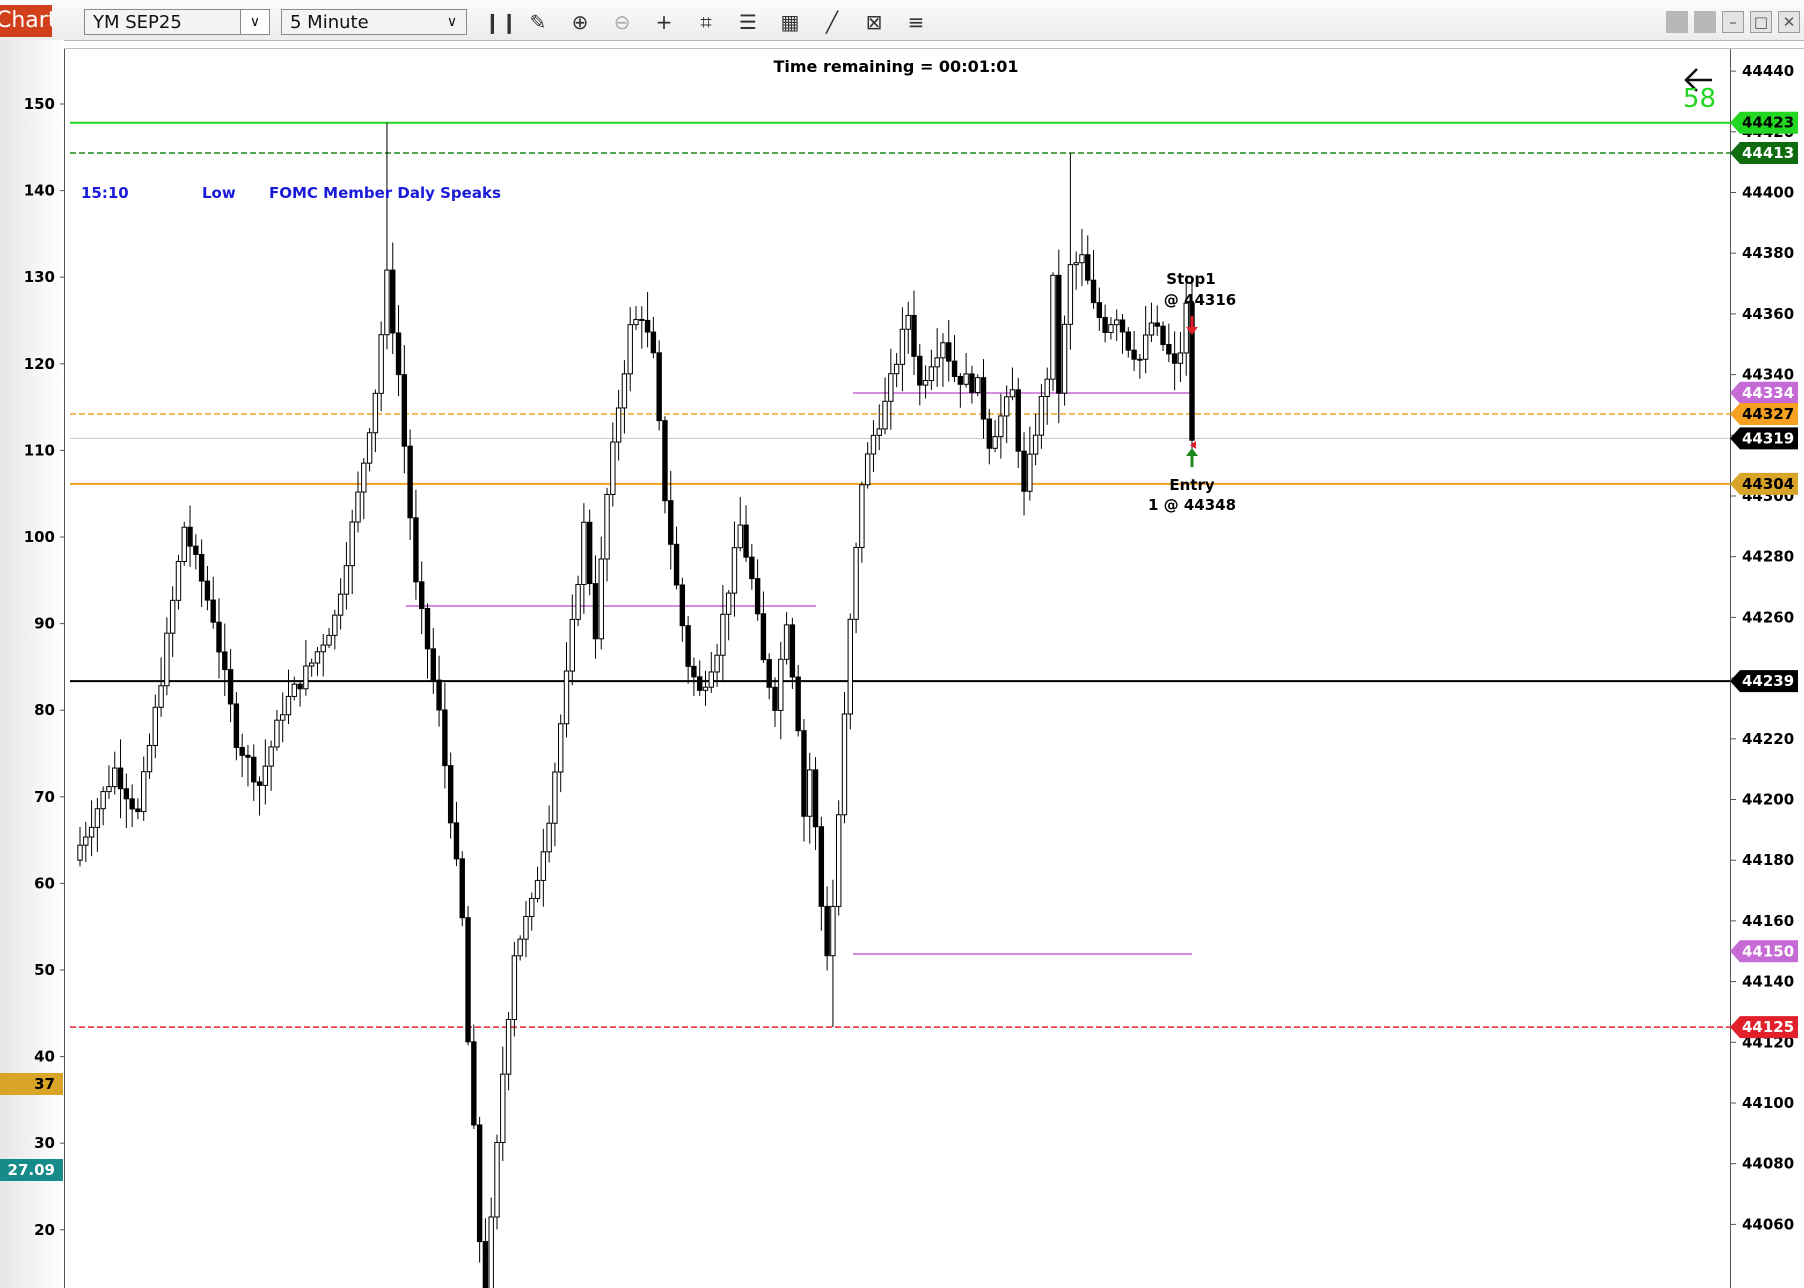 Image resolution: width=1804 pixels, height=1288 pixels. What do you see at coordinates (44, 797) in the screenshot?
I see `left-axis-tick-label: 70` at bounding box center [44, 797].